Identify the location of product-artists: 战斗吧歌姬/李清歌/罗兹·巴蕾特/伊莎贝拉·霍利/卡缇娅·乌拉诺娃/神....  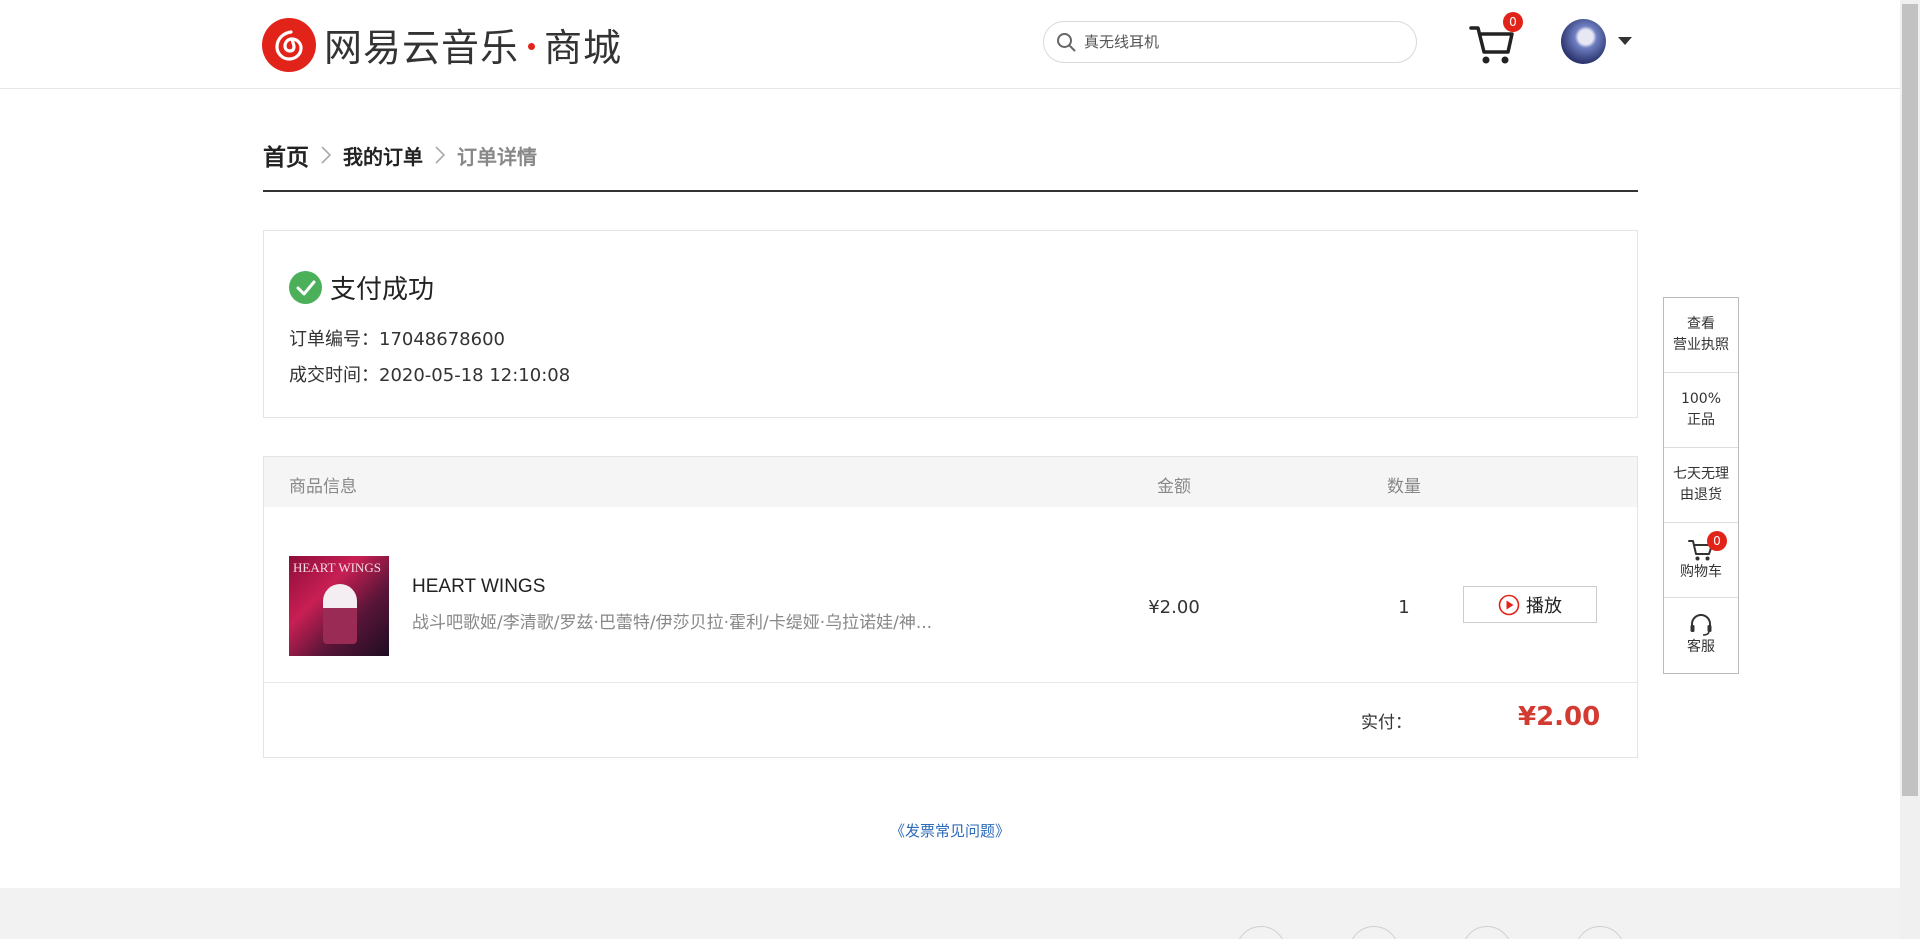
(672, 623).